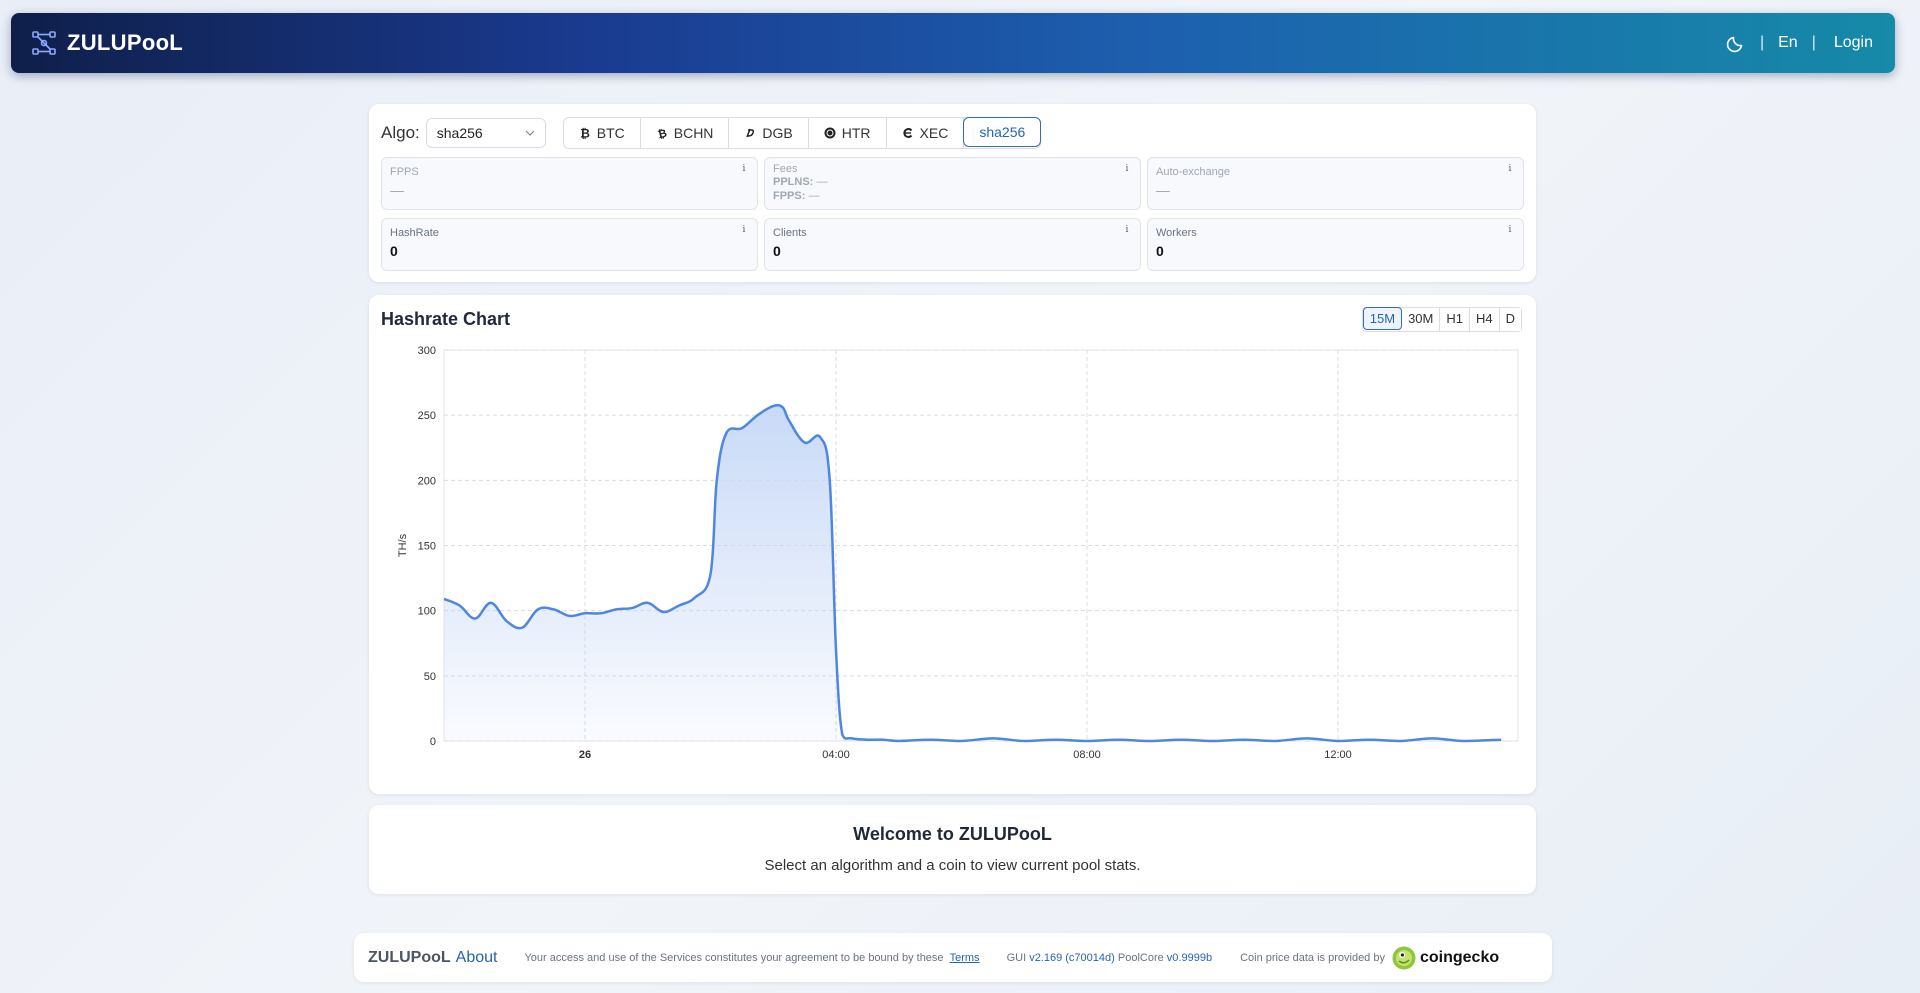 This screenshot has width=1920, height=993. I want to click on coin-tab-sha256: sha256, so click(1002, 132).